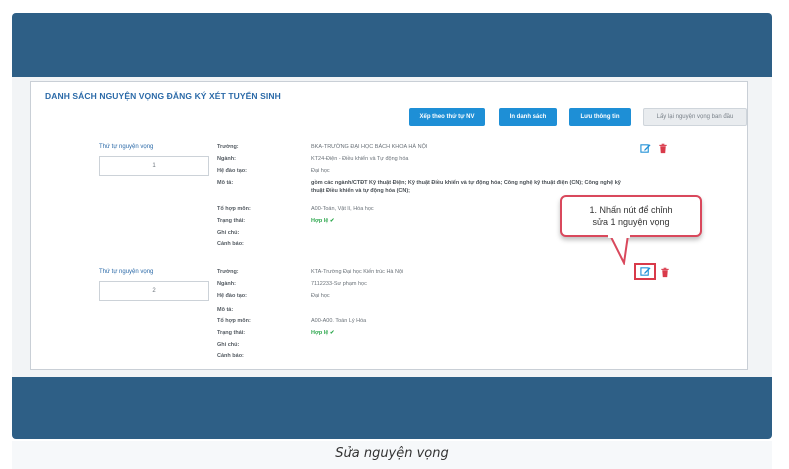 The image size is (789, 469). What do you see at coordinates (631, 216) in the screenshot?
I see `instruction-callout: 1. Nhấn nút để chỉnh sửa 1 nguyện vọng` at bounding box center [631, 216].